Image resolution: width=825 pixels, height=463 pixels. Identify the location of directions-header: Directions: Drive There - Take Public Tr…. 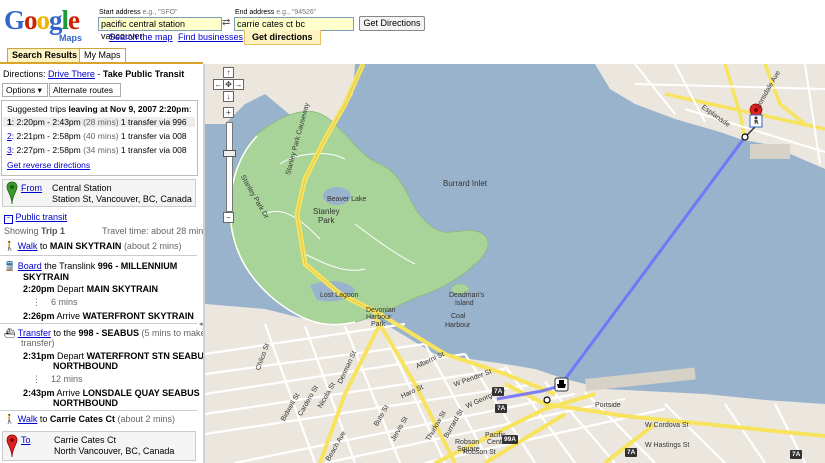
(94, 74).